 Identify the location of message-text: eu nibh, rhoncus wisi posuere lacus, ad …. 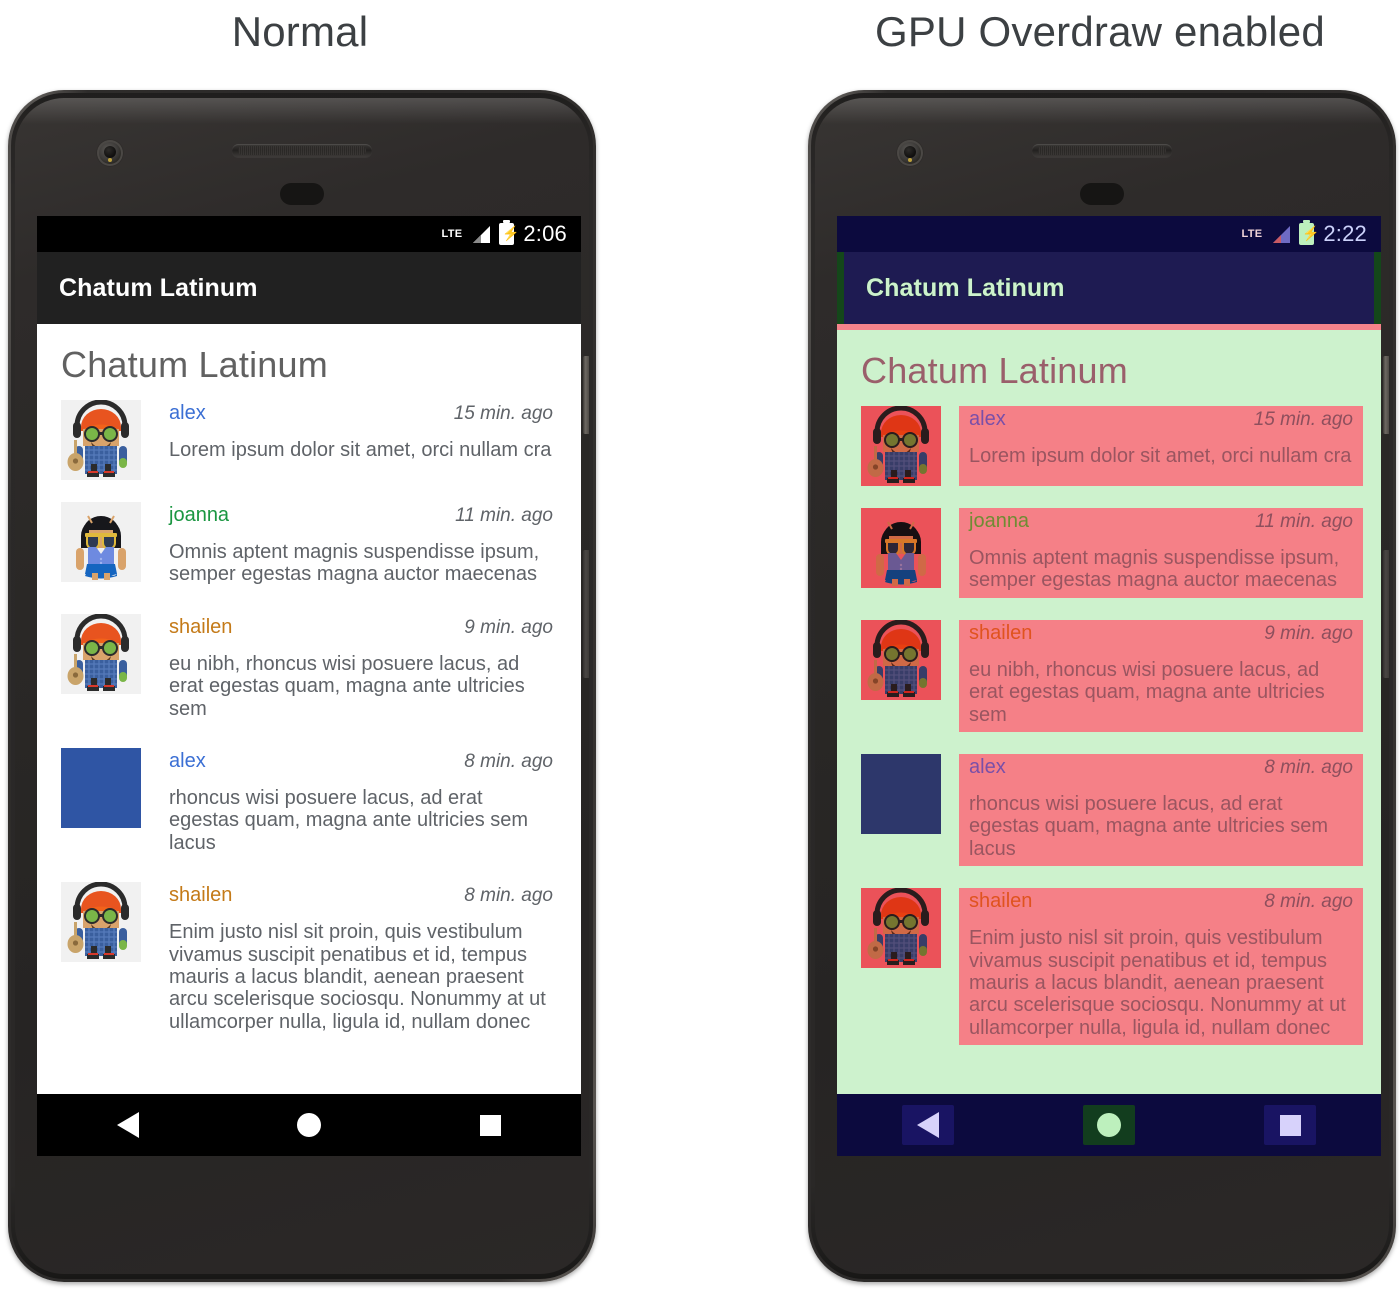
(347, 686).